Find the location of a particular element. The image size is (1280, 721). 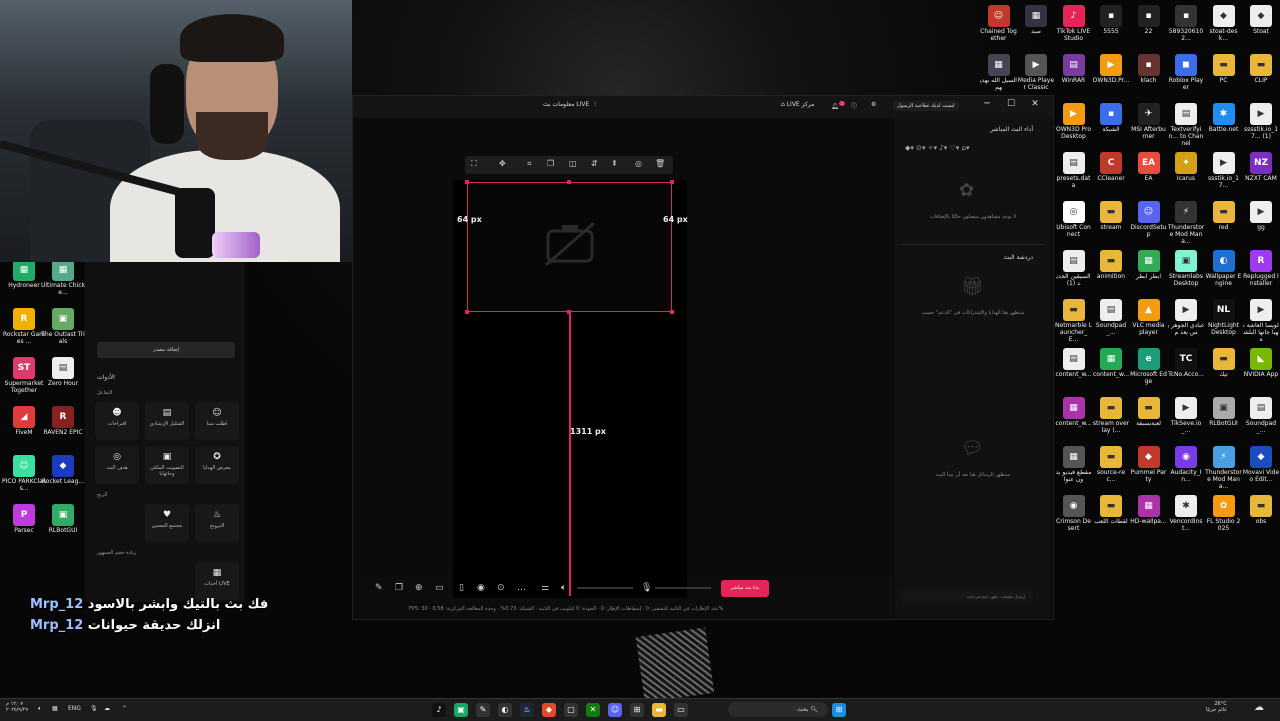

pinned-app-taskbar-icon: ▭ is located at coordinates (681, 710).